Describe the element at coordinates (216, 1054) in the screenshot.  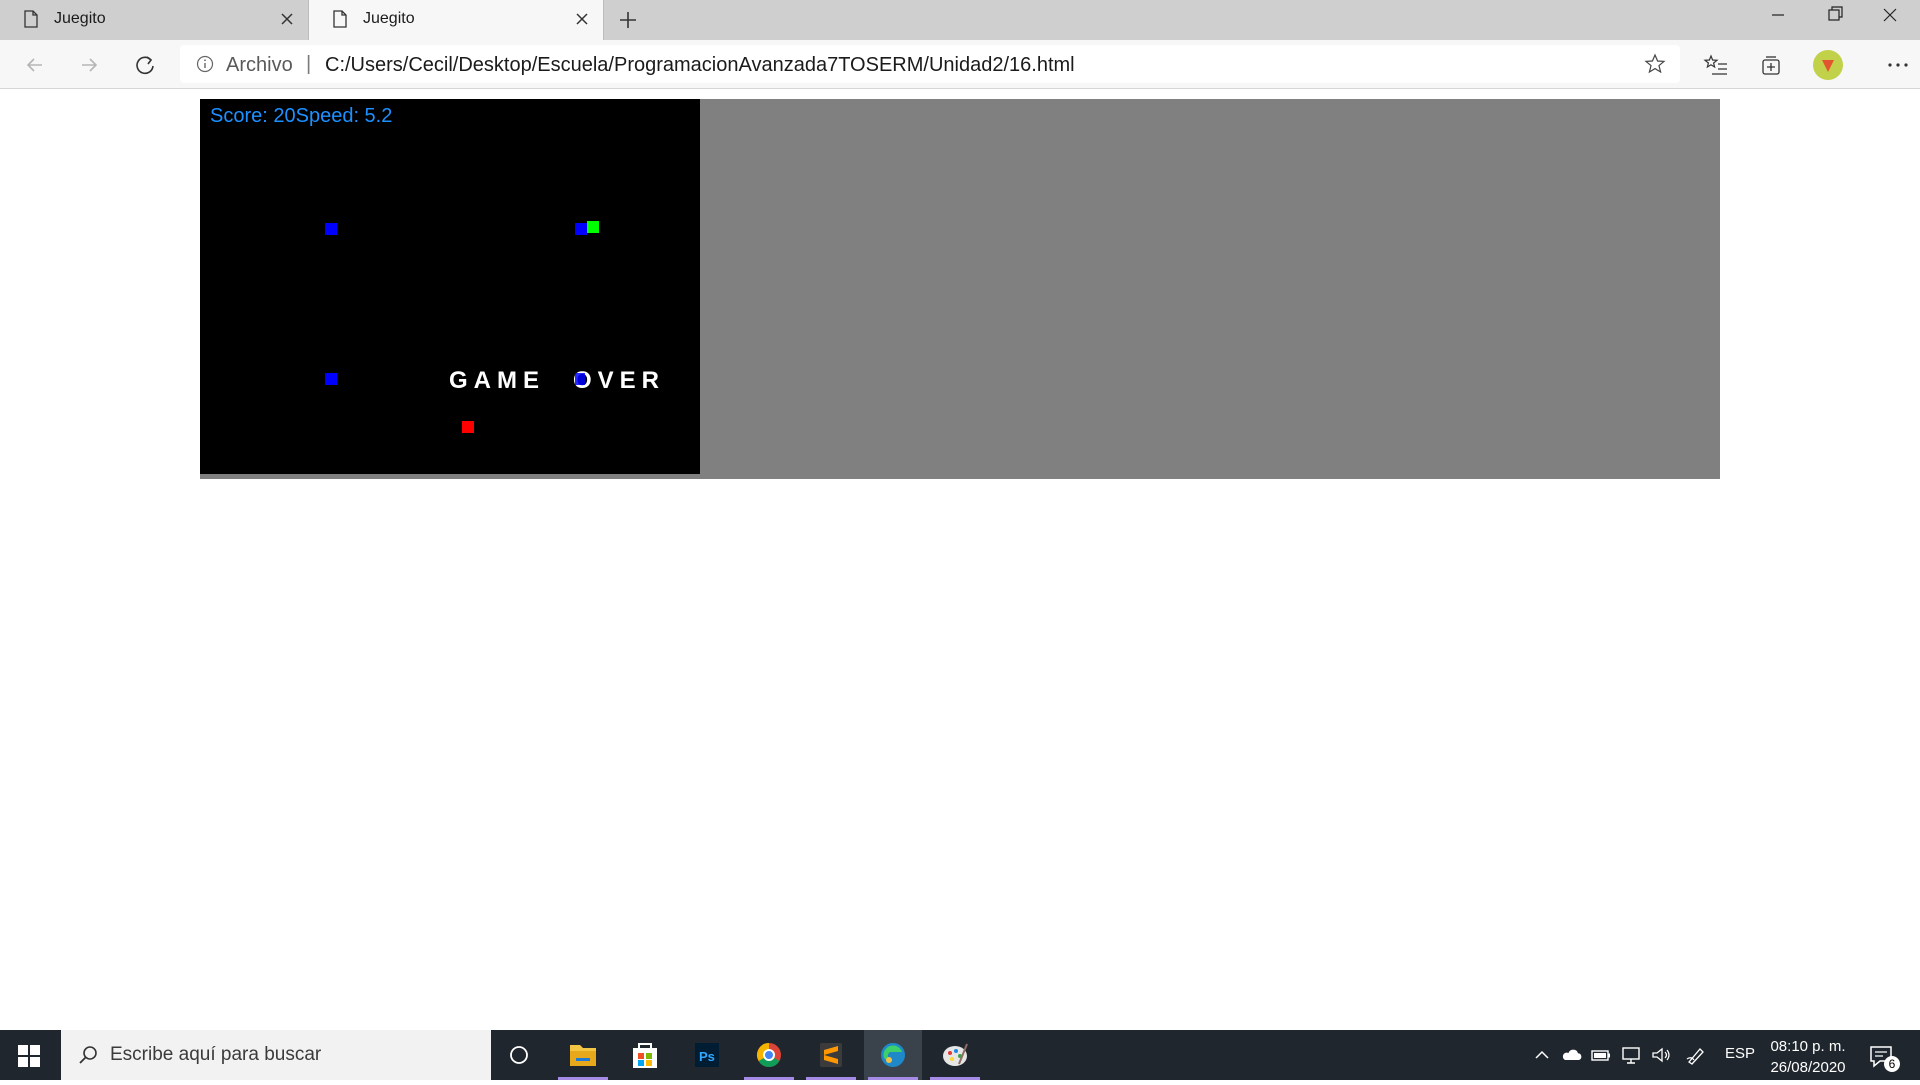
I see `search-placeholder: Escribe aquí para buscar` at that location.